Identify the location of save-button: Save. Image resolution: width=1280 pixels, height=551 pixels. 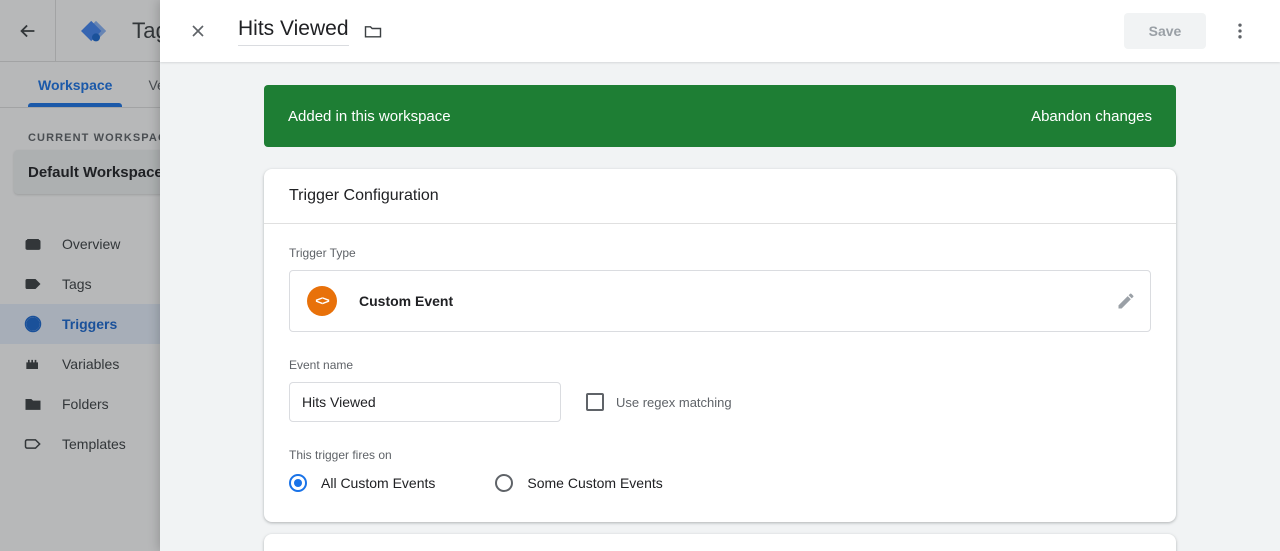
(1165, 31).